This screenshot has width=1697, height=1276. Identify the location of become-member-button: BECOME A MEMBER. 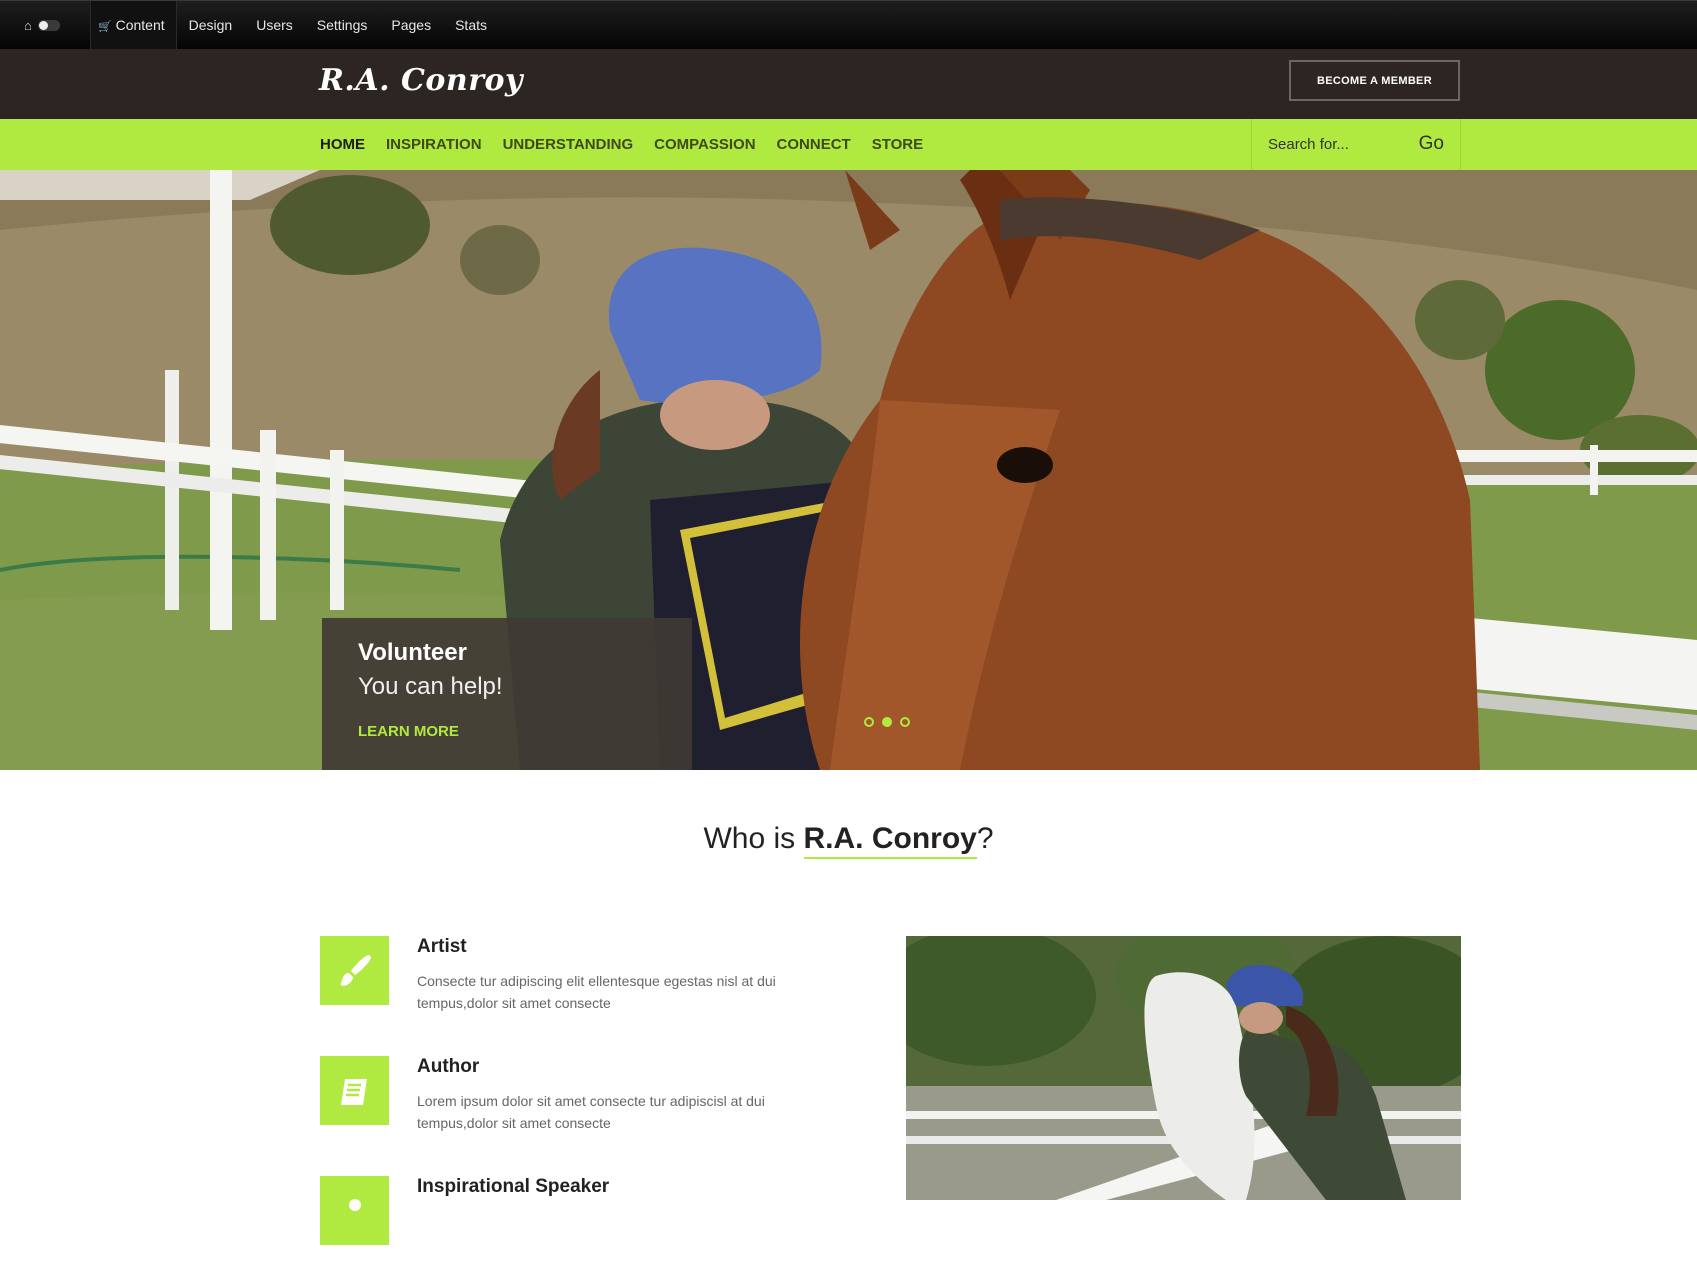
(1374, 80).